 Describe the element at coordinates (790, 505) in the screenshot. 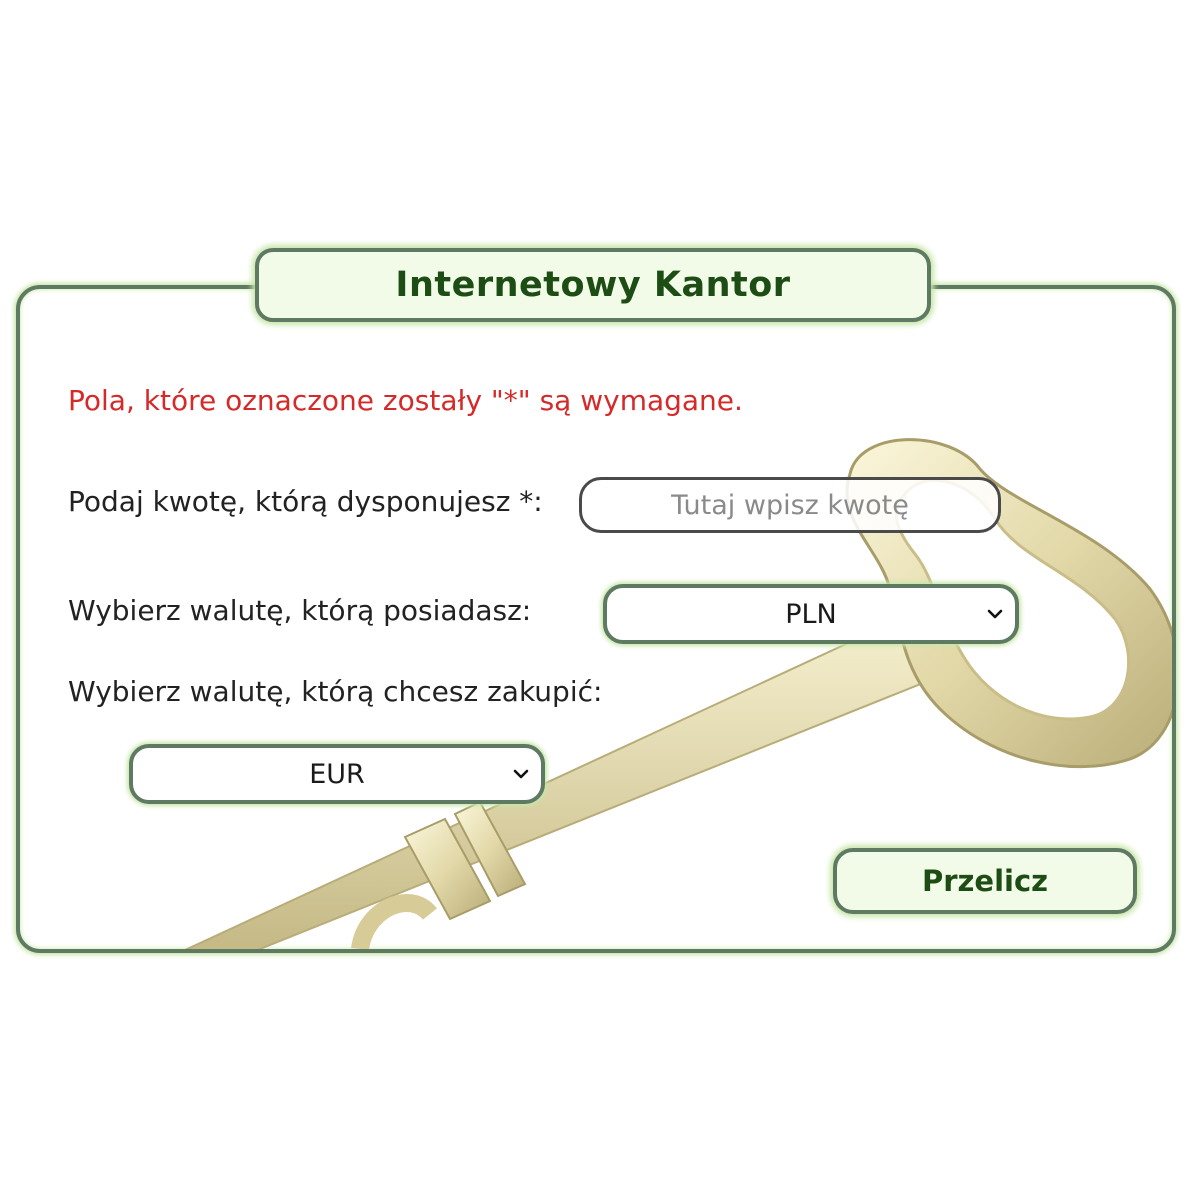

I see `amount-input` at that location.